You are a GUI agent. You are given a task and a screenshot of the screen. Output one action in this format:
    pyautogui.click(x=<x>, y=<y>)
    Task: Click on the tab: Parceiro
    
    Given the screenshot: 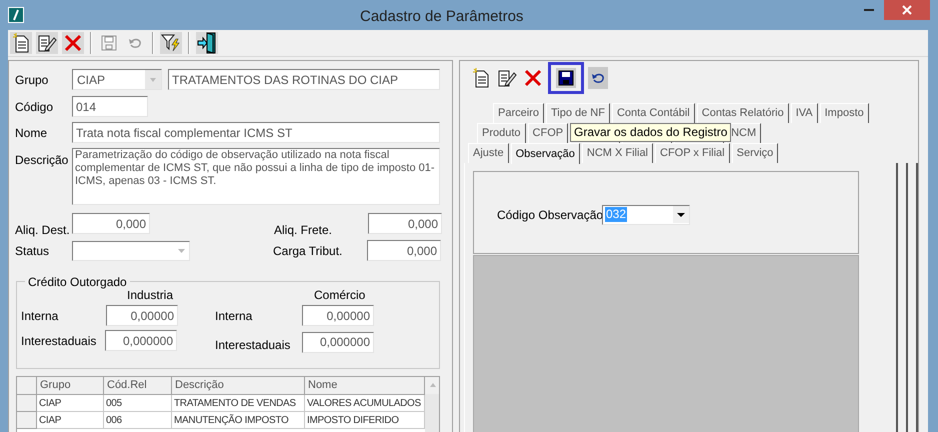 What is the action you would take?
    pyautogui.click(x=518, y=113)
    